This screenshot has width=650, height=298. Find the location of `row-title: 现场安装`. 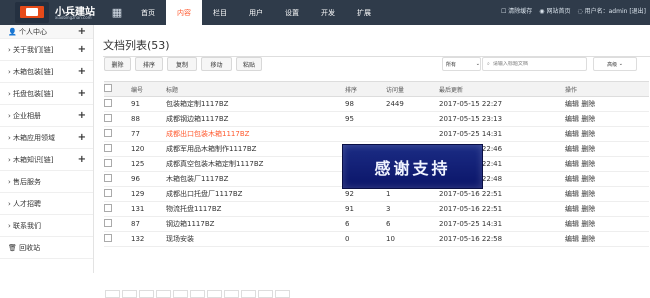

row-title: 现场安装 is located at coordinates (255, 239).